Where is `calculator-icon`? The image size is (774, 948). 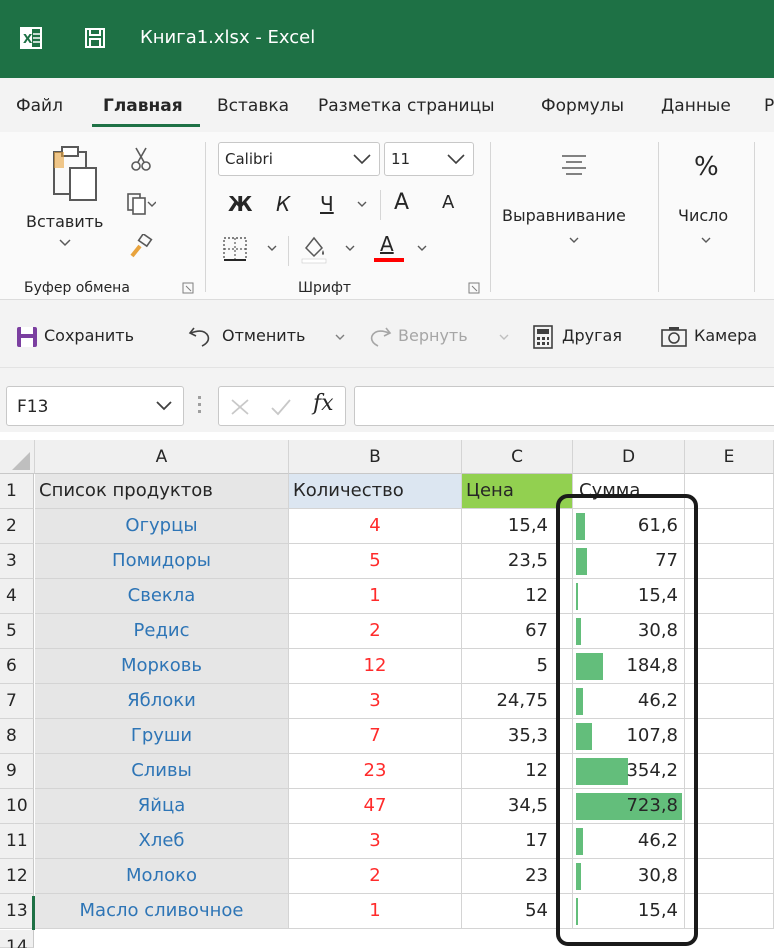
calculator-icon is located at coordinates (543, 337).